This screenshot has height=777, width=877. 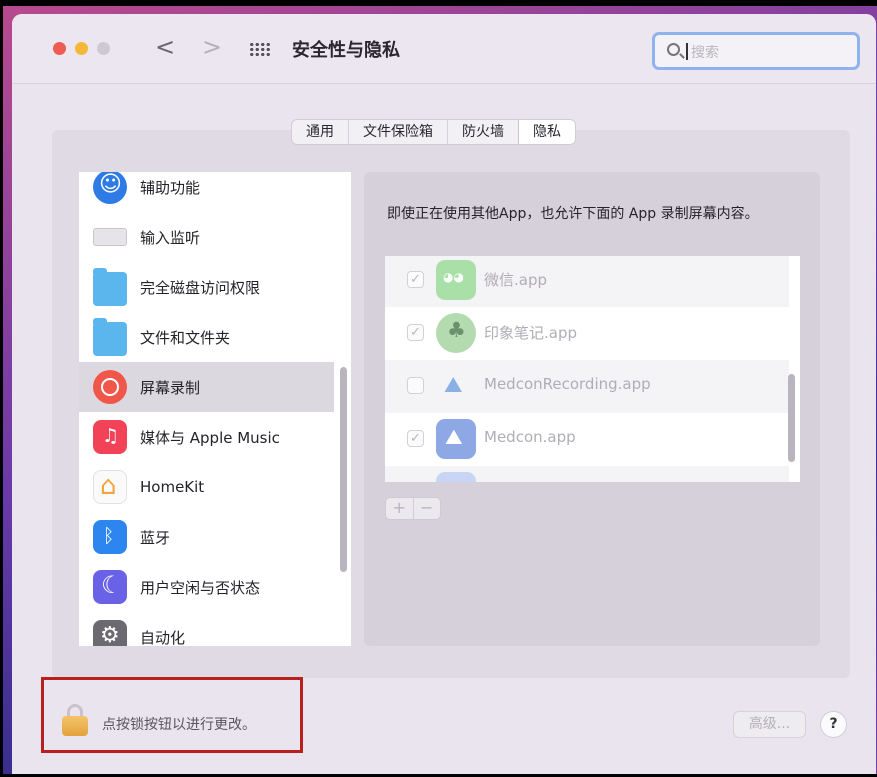 What do you see at coordinates (415, 385) in the screenshot?
I see `app-checkbox` at bounding box center [415, 385].